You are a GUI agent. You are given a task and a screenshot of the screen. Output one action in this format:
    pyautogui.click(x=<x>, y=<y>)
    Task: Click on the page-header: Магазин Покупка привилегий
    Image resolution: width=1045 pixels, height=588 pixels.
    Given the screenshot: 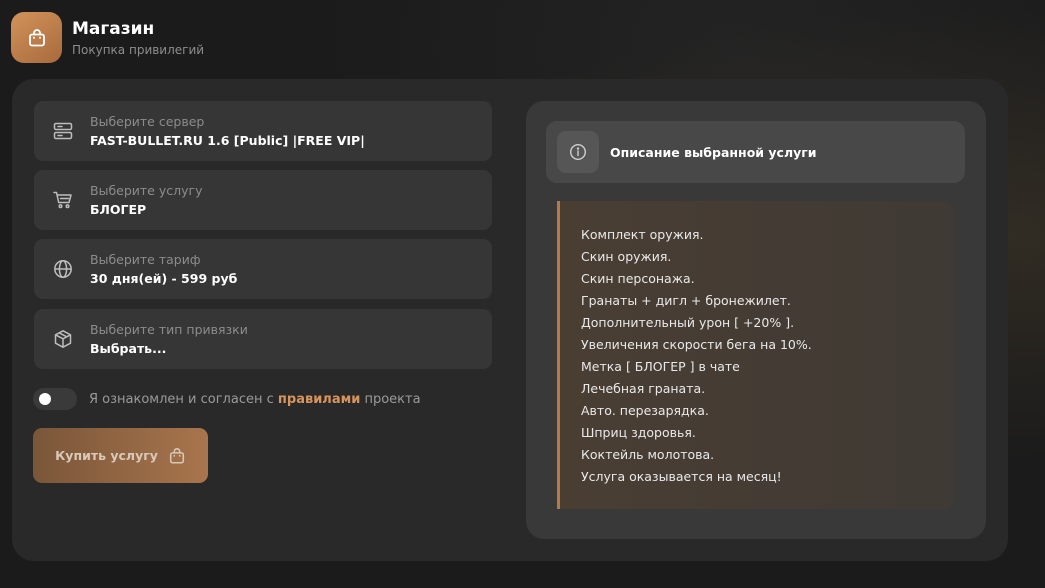 What is the action you would take?
    pyautogui.click(x=107, y=37)
    